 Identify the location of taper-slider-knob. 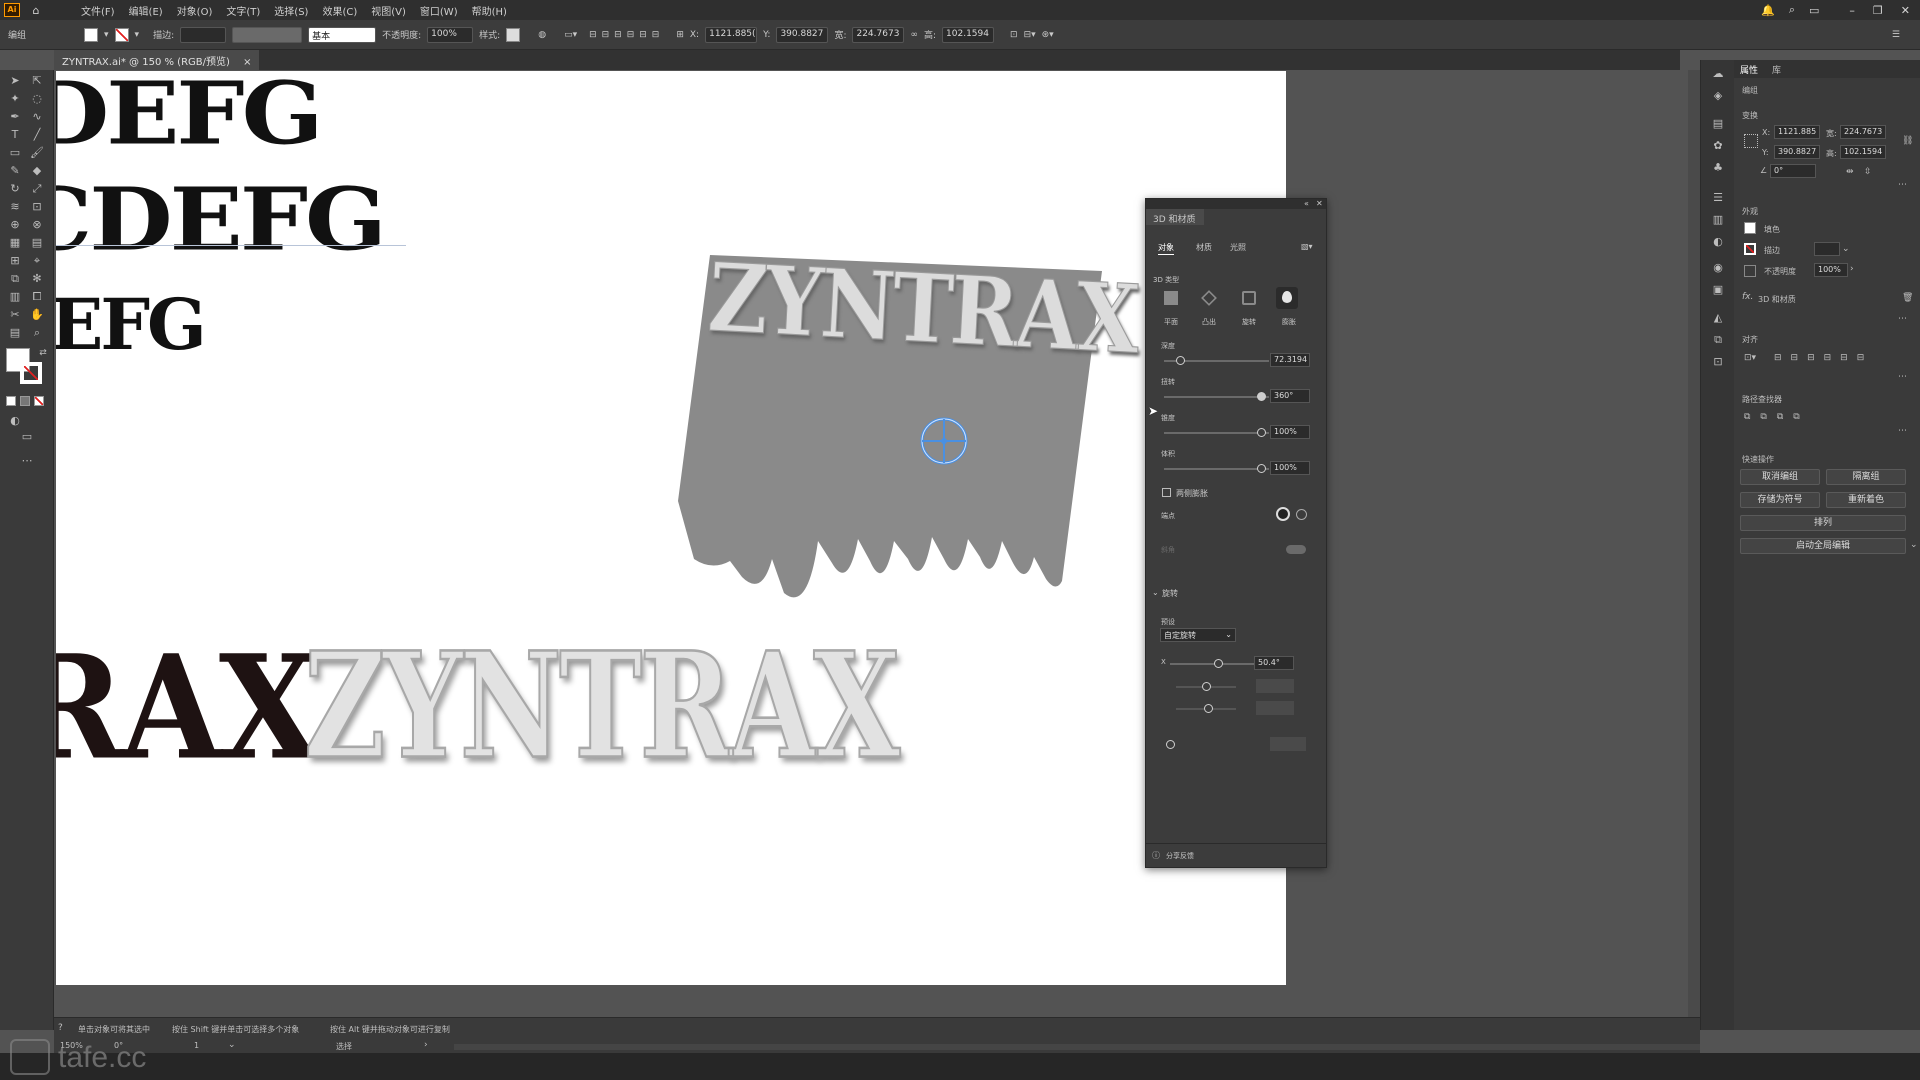
(1261, 432).